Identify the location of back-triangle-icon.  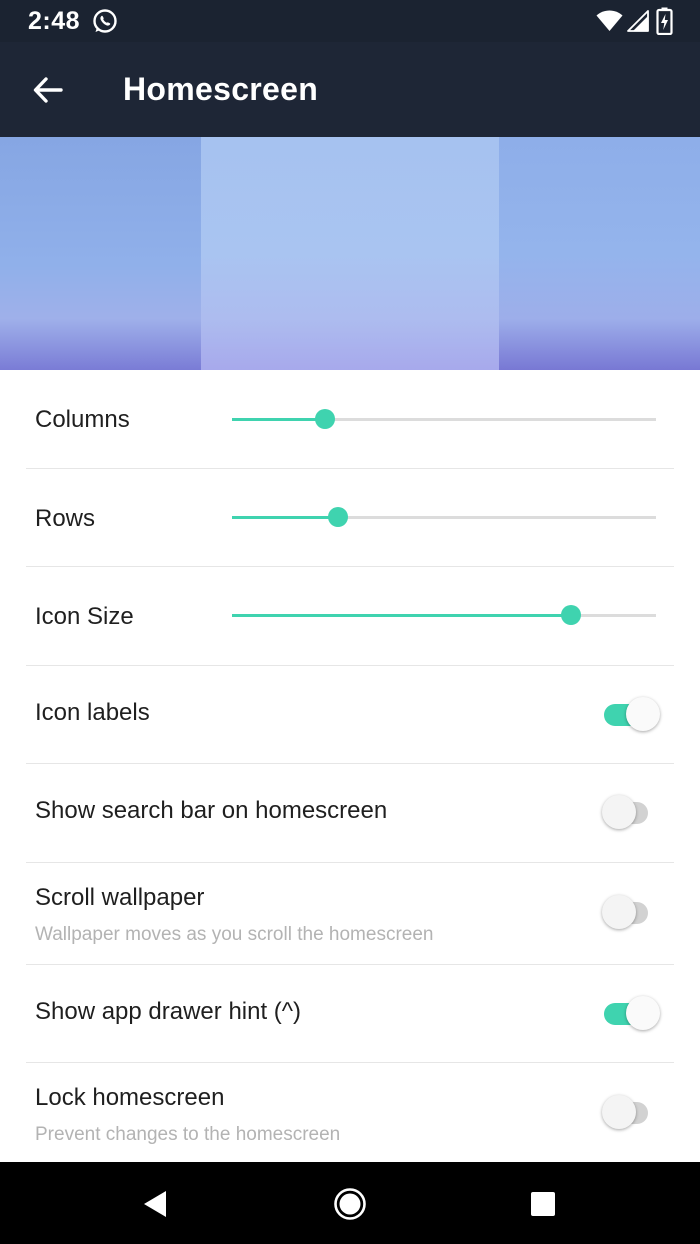
(155, 1204).